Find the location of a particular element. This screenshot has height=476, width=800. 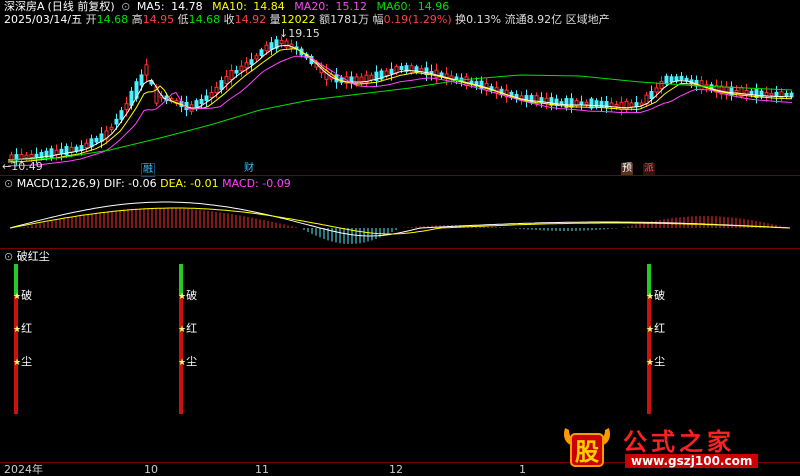

dif-label: DIF: -0.06 is located at coordinates (130, 183).